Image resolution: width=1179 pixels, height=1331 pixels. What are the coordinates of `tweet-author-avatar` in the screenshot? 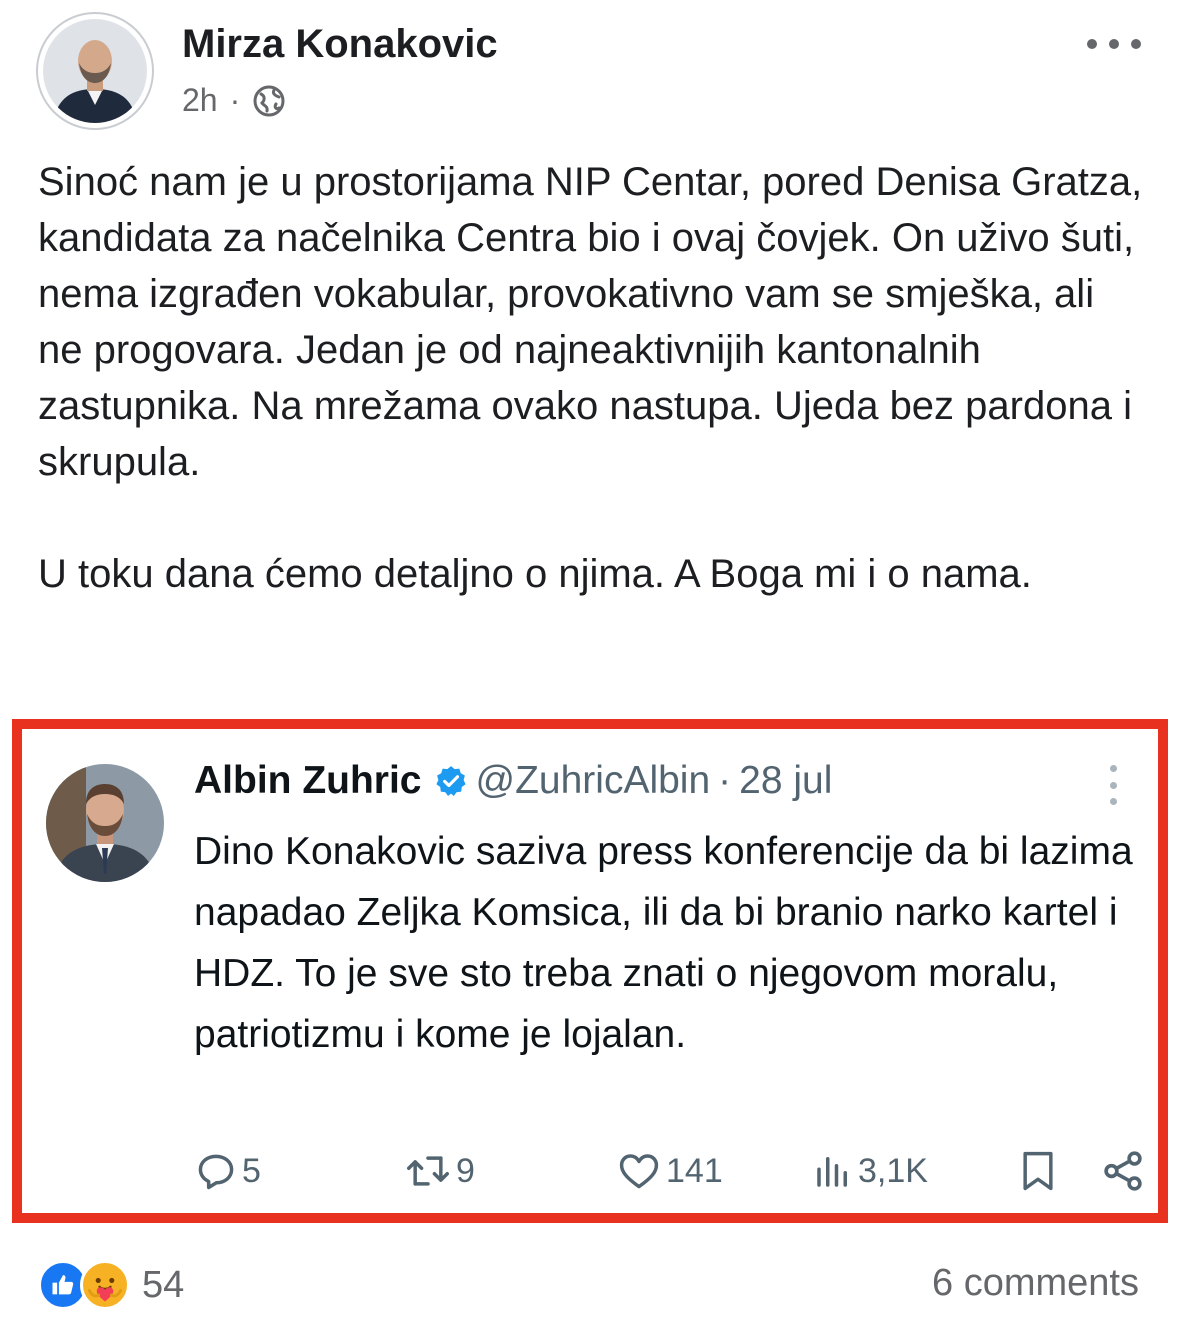 It's located at (105, 823).